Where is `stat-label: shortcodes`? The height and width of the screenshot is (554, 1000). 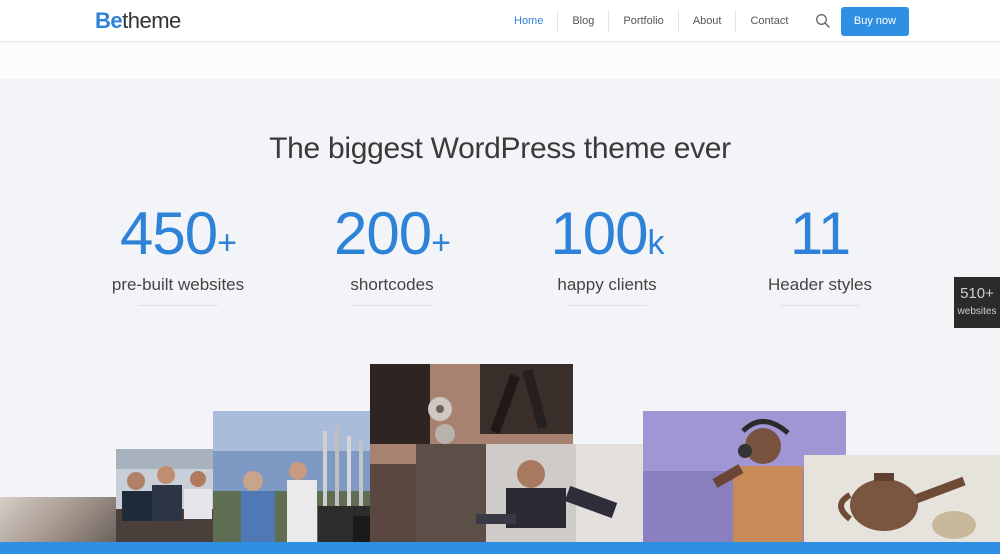
stat-label: shortcodes is located at coordinates (392, 284).